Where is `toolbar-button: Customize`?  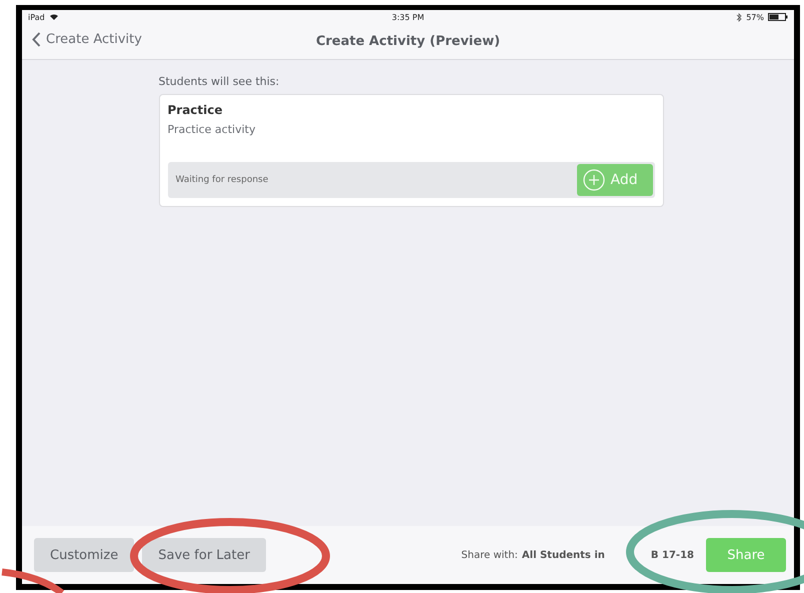
toolbar-button: Customize is located at coordinates (84, 555).